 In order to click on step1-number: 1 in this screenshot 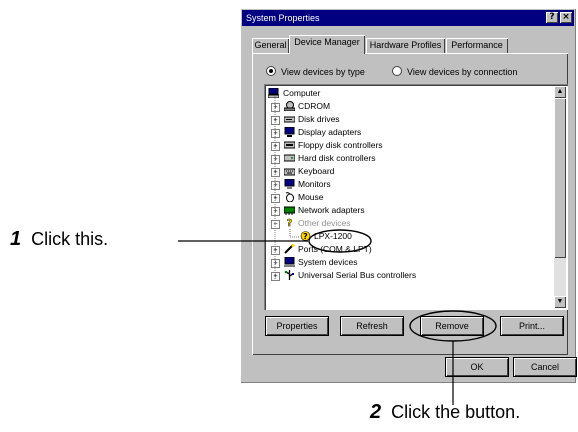, I will do `click(16, 239)`.